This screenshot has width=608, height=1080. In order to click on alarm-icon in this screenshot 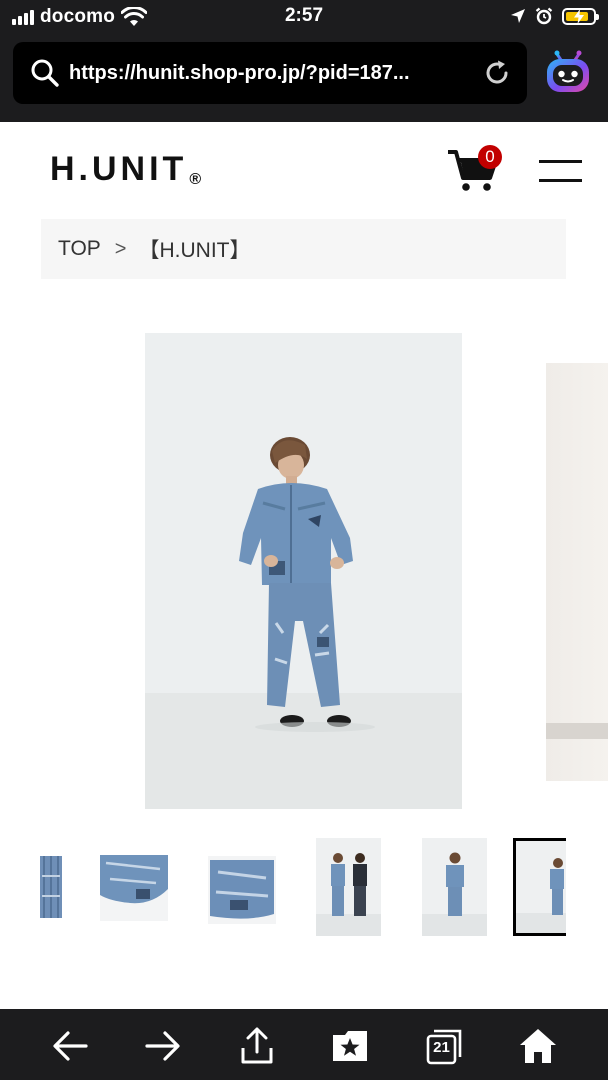, I will do `click(544, 16)`.